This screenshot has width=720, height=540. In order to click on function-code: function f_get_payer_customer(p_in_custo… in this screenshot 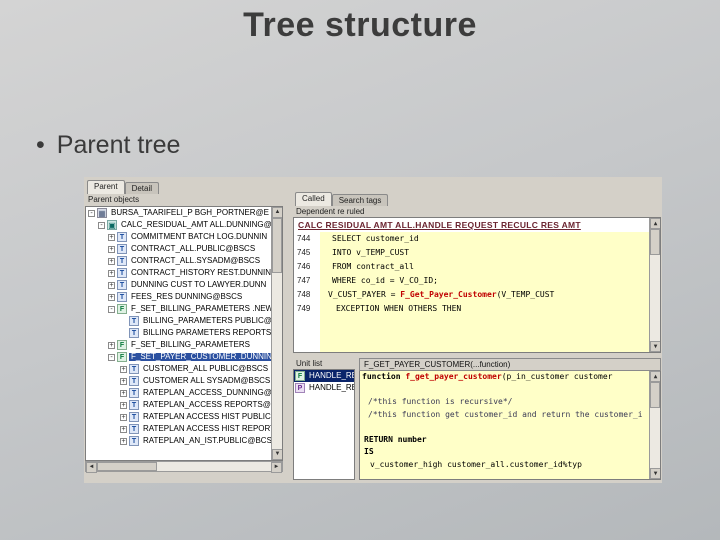, I will do `click(510, 425)`.